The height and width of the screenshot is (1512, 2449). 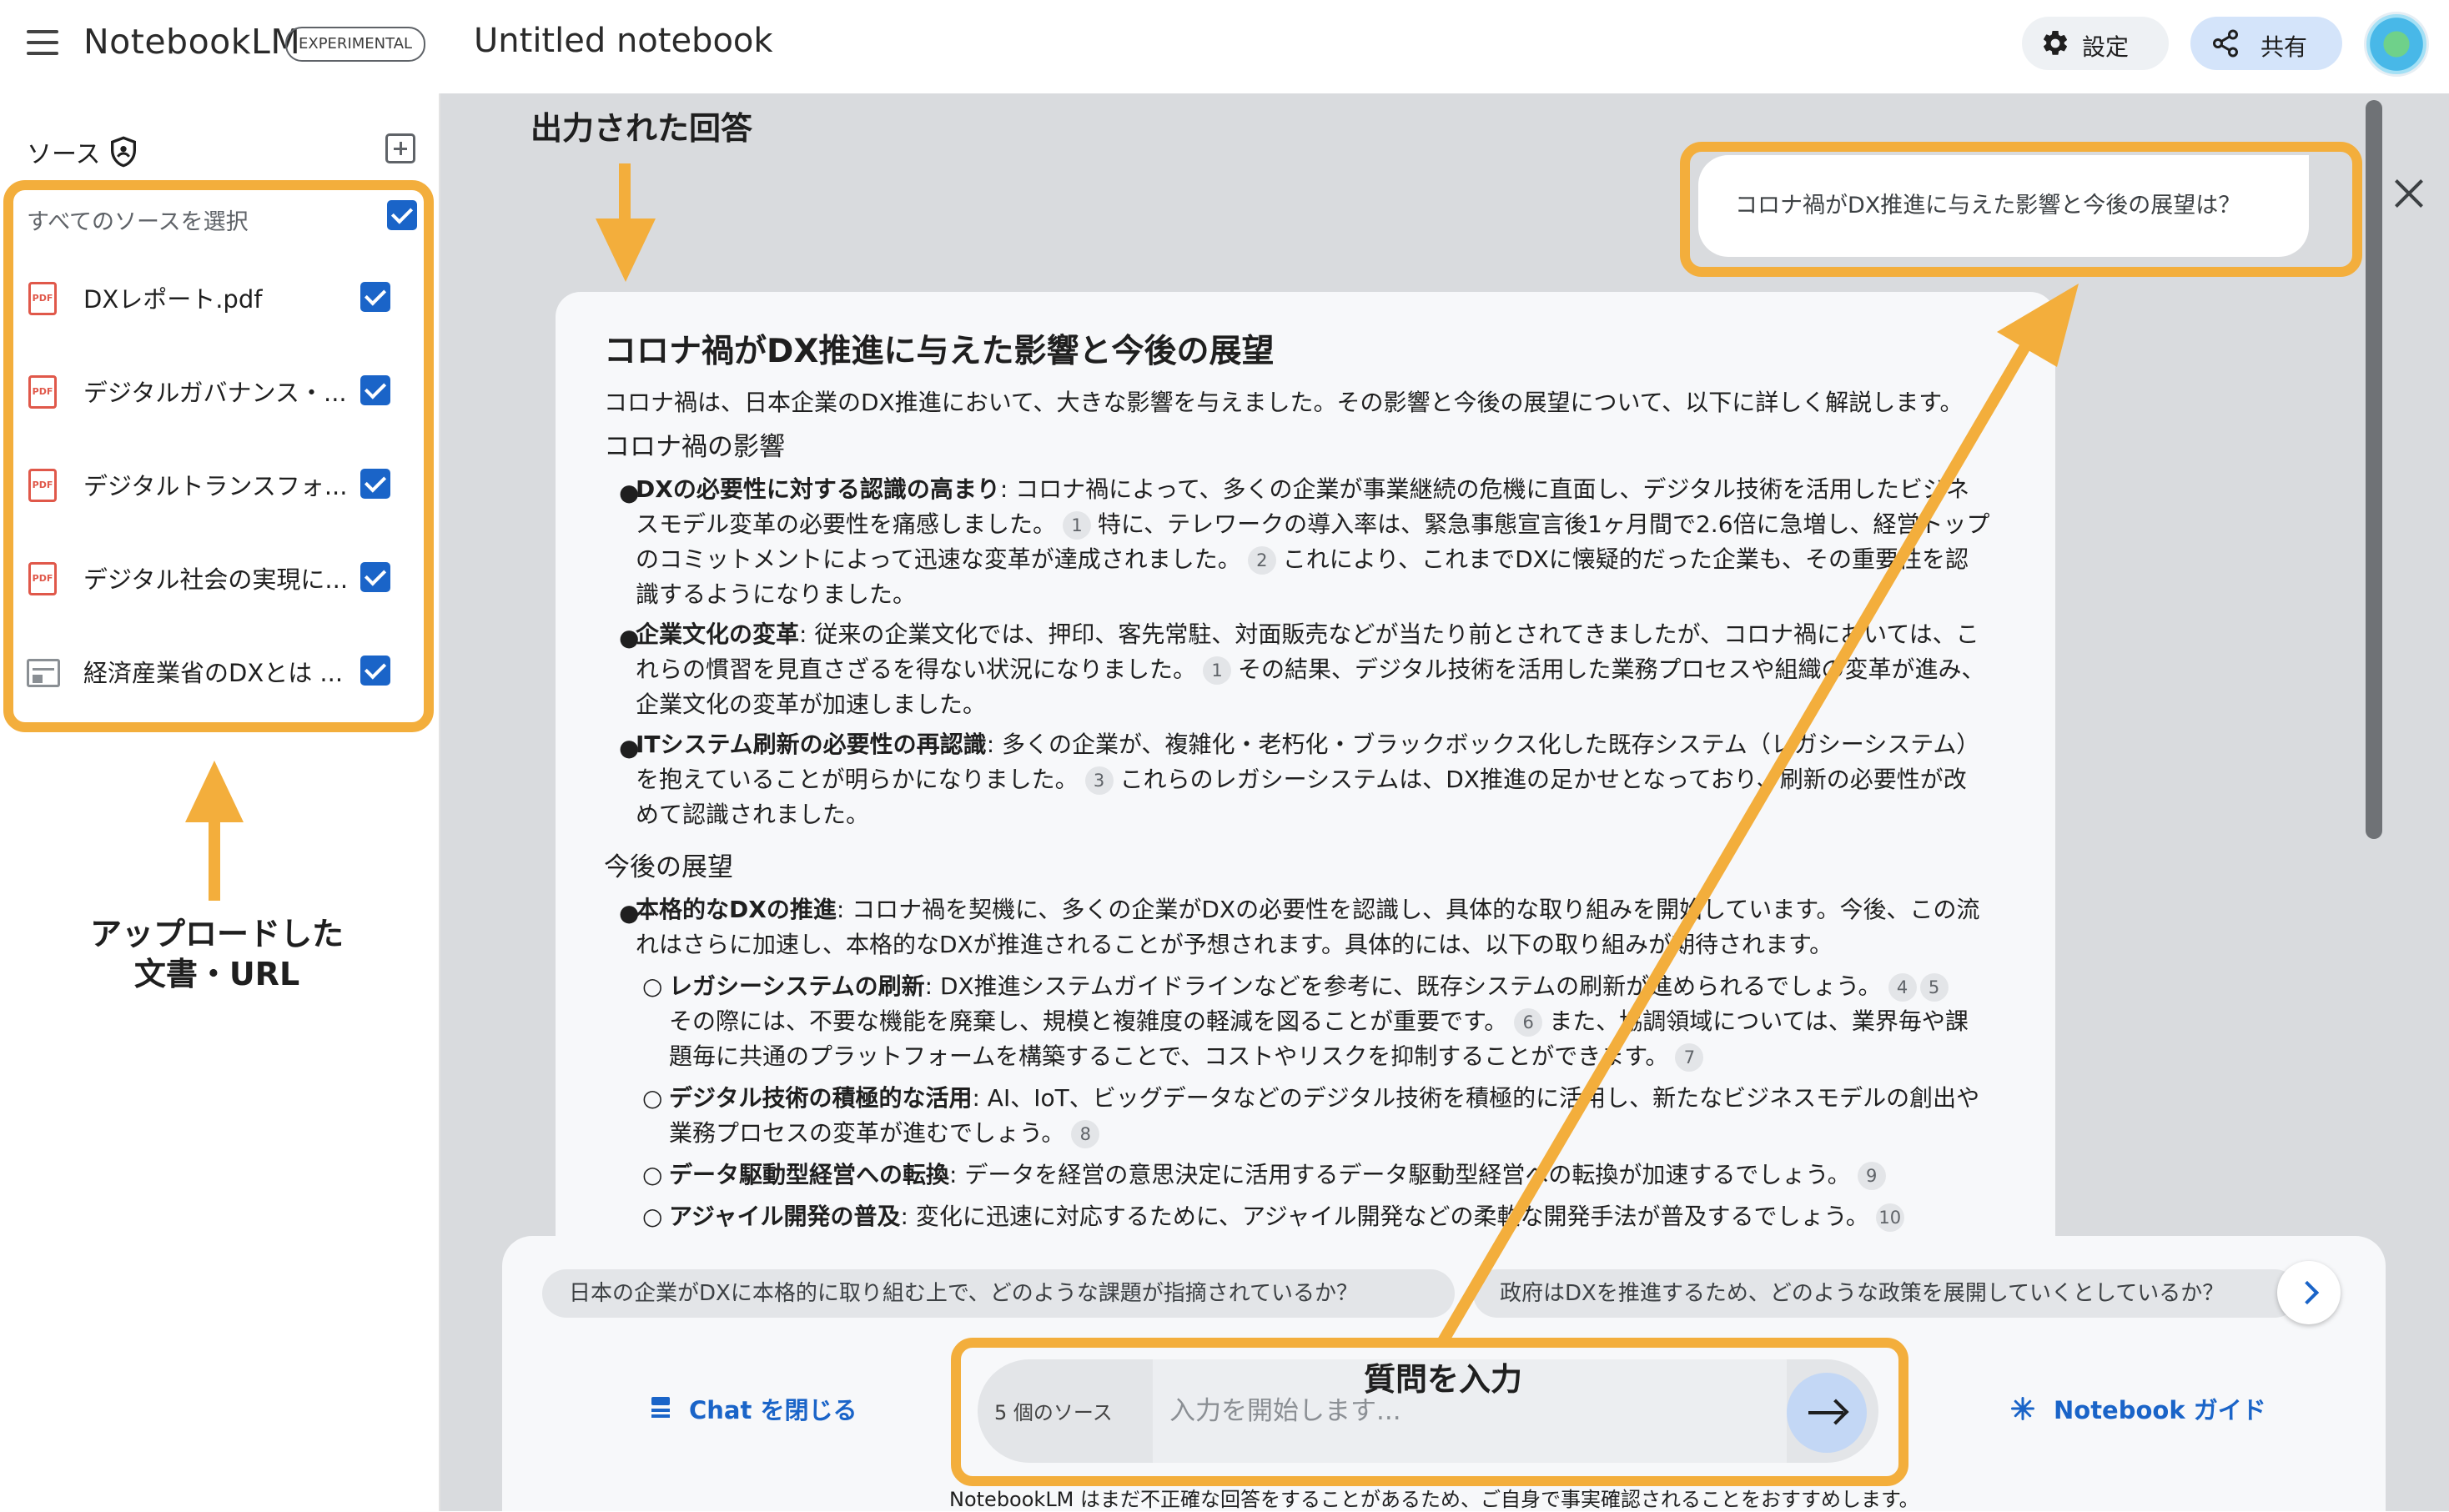 What do you see at coordinates (753, 814) in the screenshot?
I see `bullet-line: めて認識されました。` at bounding box center [753, 814].